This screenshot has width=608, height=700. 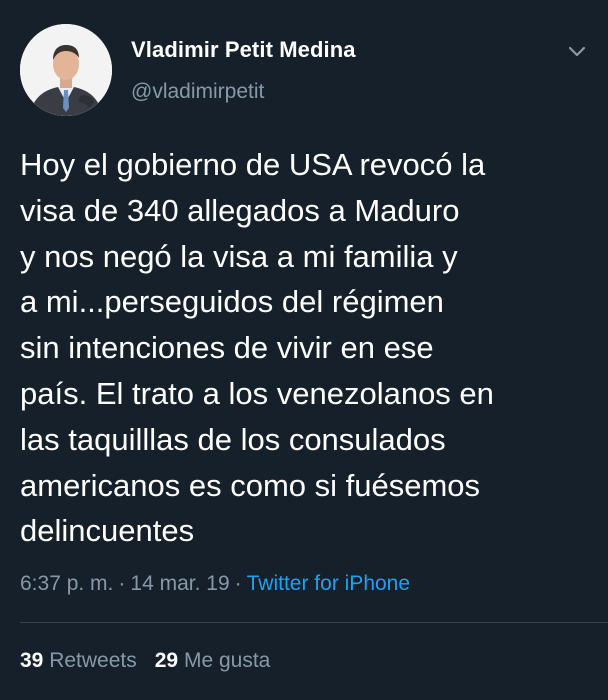 I want to click on likes-stat: 29 Me gusta, so click(x=213, y=660).